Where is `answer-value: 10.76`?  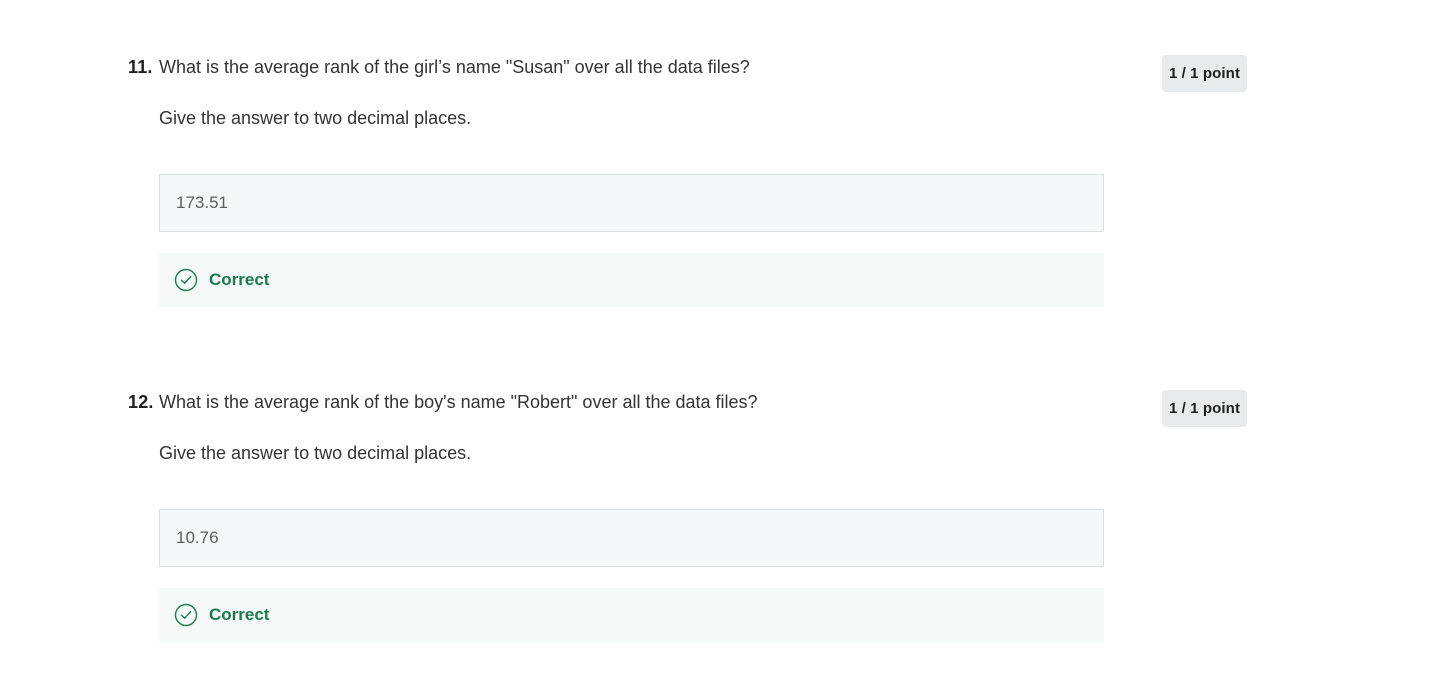
answer-value: 10.76 is located at coordinates (197, 537).